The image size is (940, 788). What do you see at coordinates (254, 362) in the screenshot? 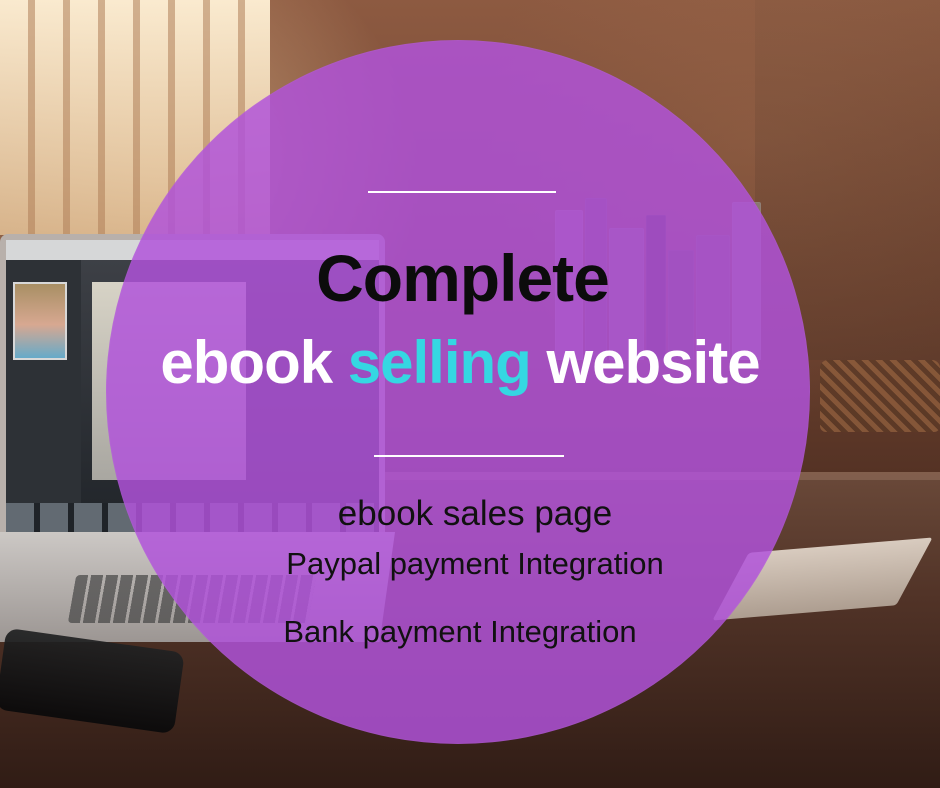
I see `headline-word-ebook: ebook` at bounding box center [254, 362].